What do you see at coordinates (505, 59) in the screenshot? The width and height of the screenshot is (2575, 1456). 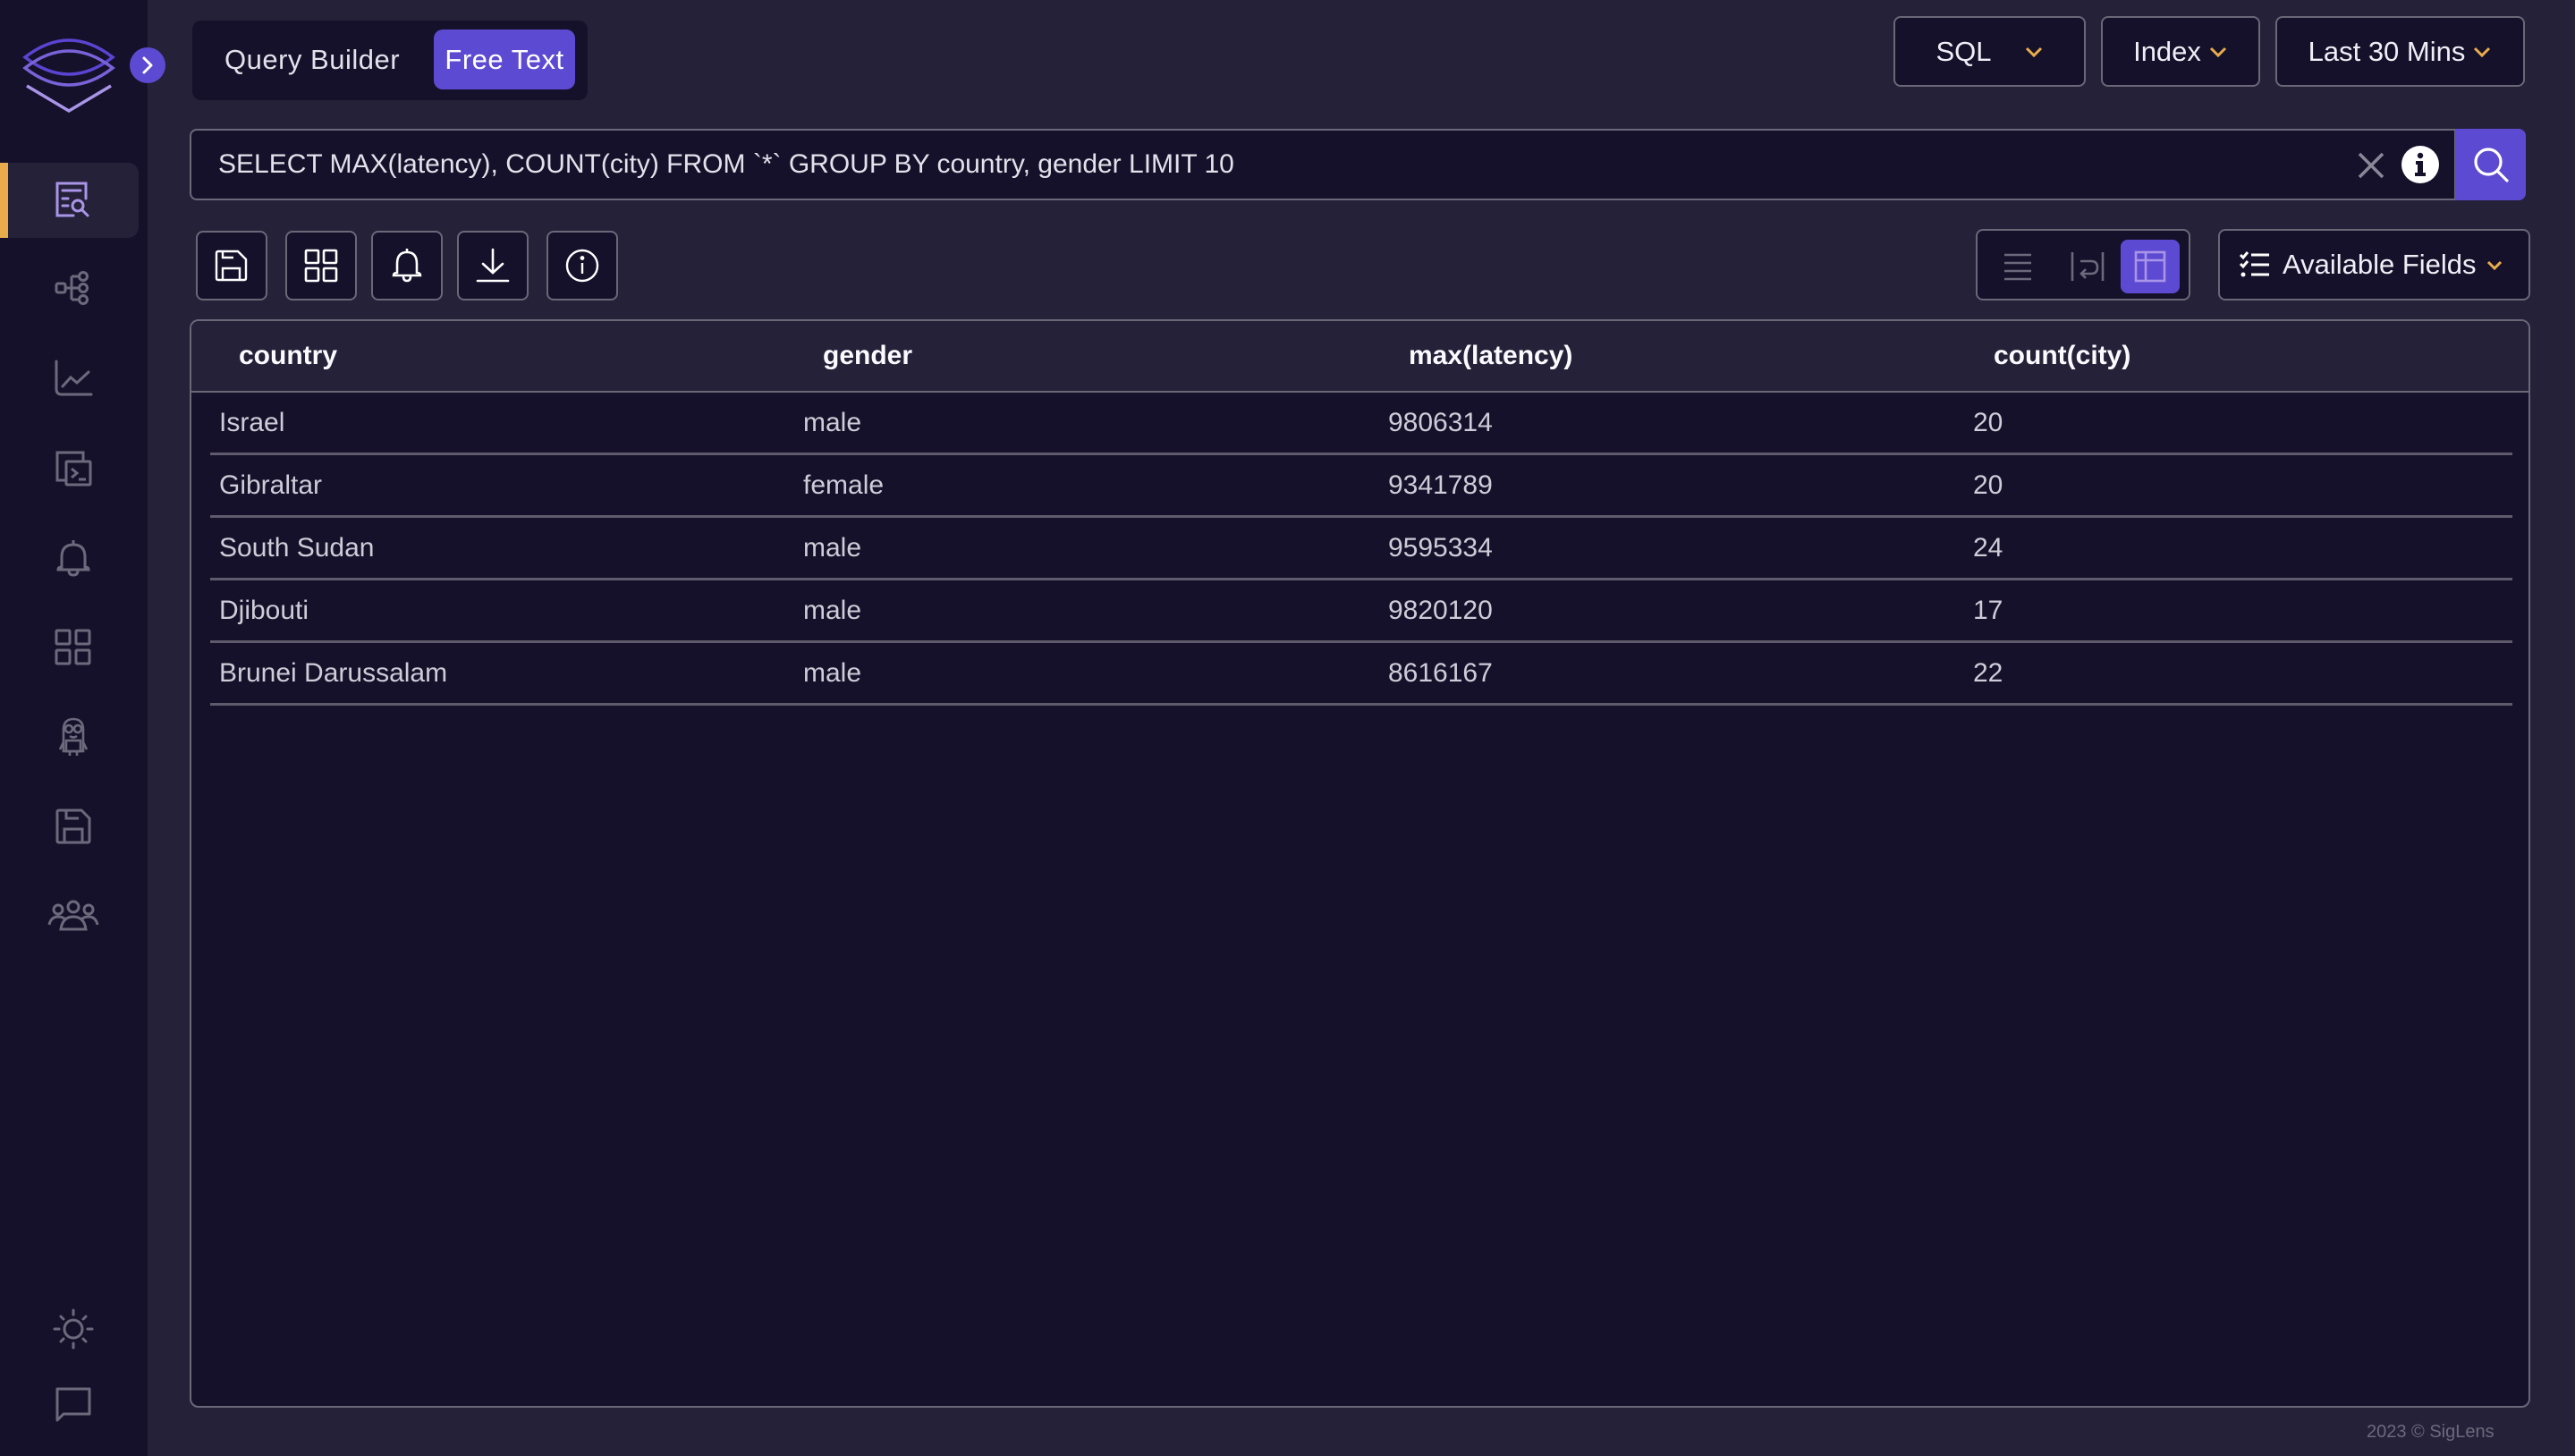 I see `tab-free-text: Free Text` at bounding box center [505, 59].